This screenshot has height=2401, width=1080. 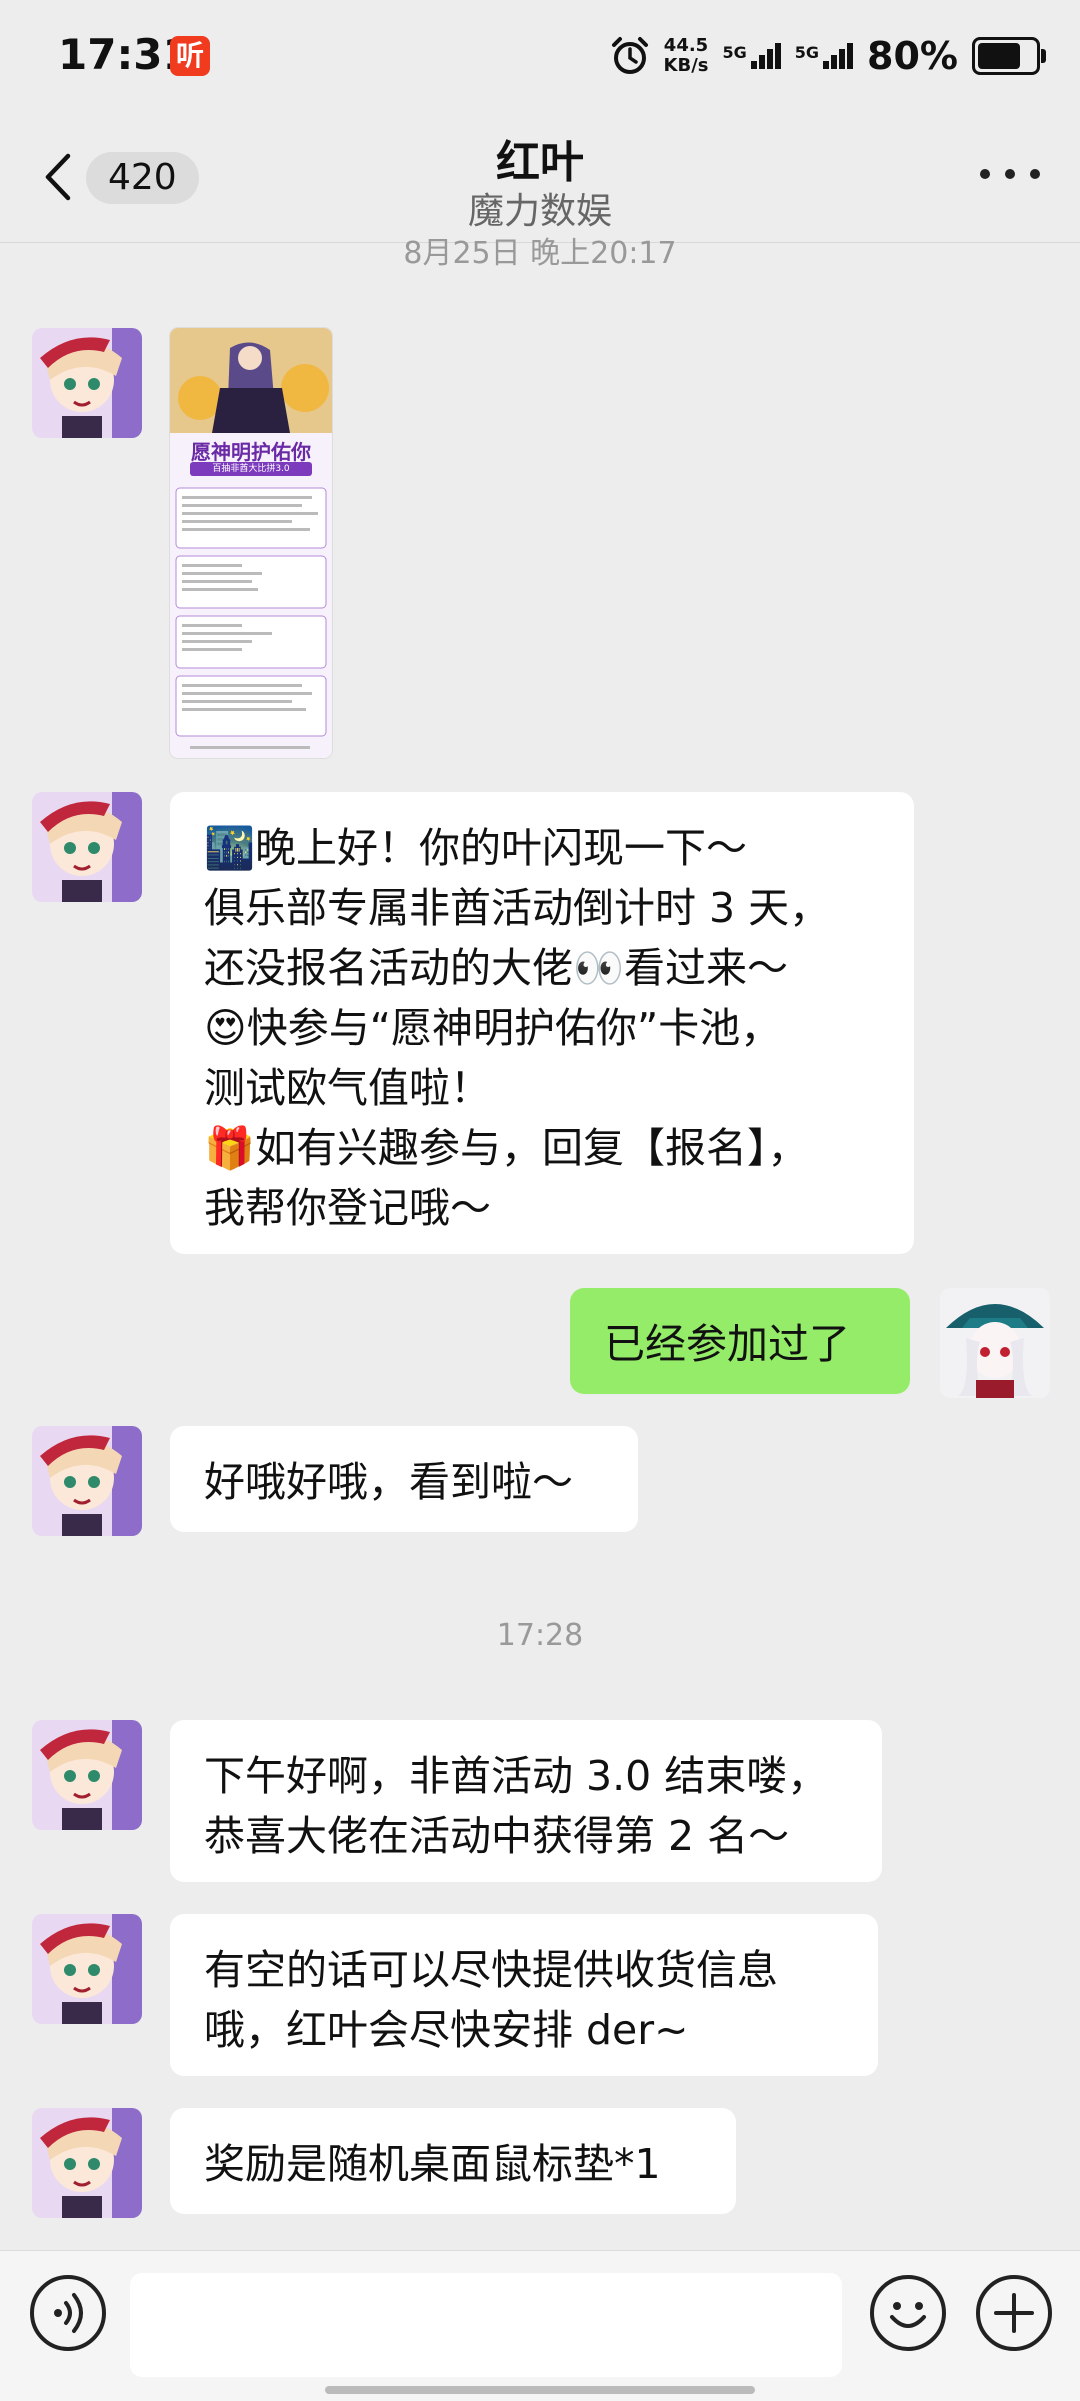 I want to click on status-icons: 44.5 KB/s 5G 5G 80%, so click(x=828, y=56).